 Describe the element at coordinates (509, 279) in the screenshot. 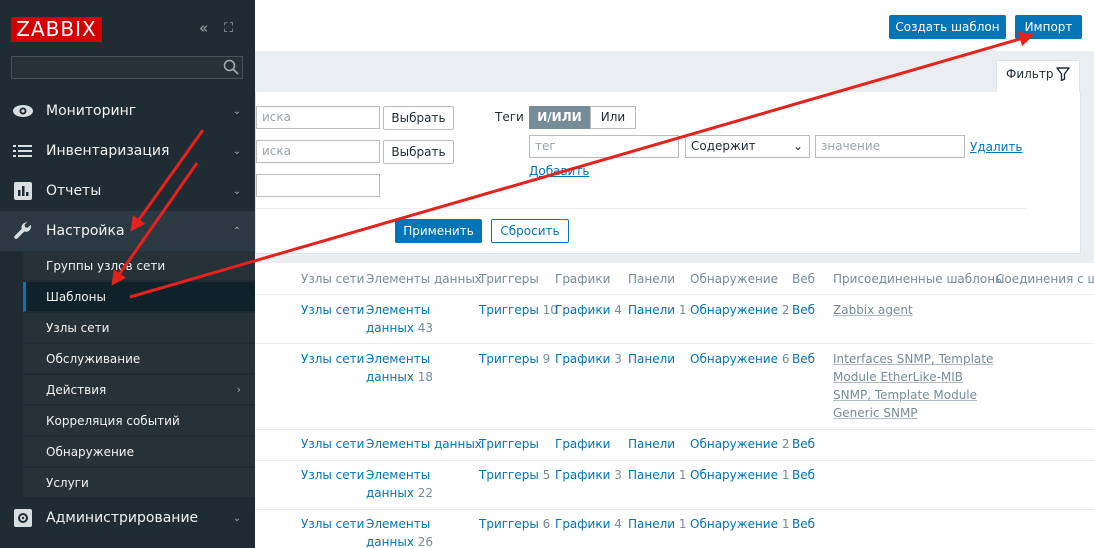

I see `column-header-triggers: Триггеры` at that location.